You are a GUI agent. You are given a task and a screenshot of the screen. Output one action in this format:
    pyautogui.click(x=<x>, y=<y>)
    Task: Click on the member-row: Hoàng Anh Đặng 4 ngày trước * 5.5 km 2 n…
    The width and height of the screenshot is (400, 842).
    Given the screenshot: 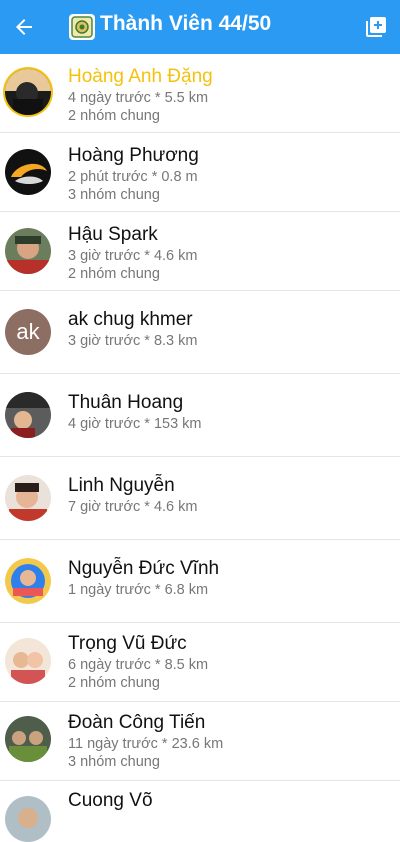 What is the action you would take?
    pyautogui.click(x=200, y=93)
    